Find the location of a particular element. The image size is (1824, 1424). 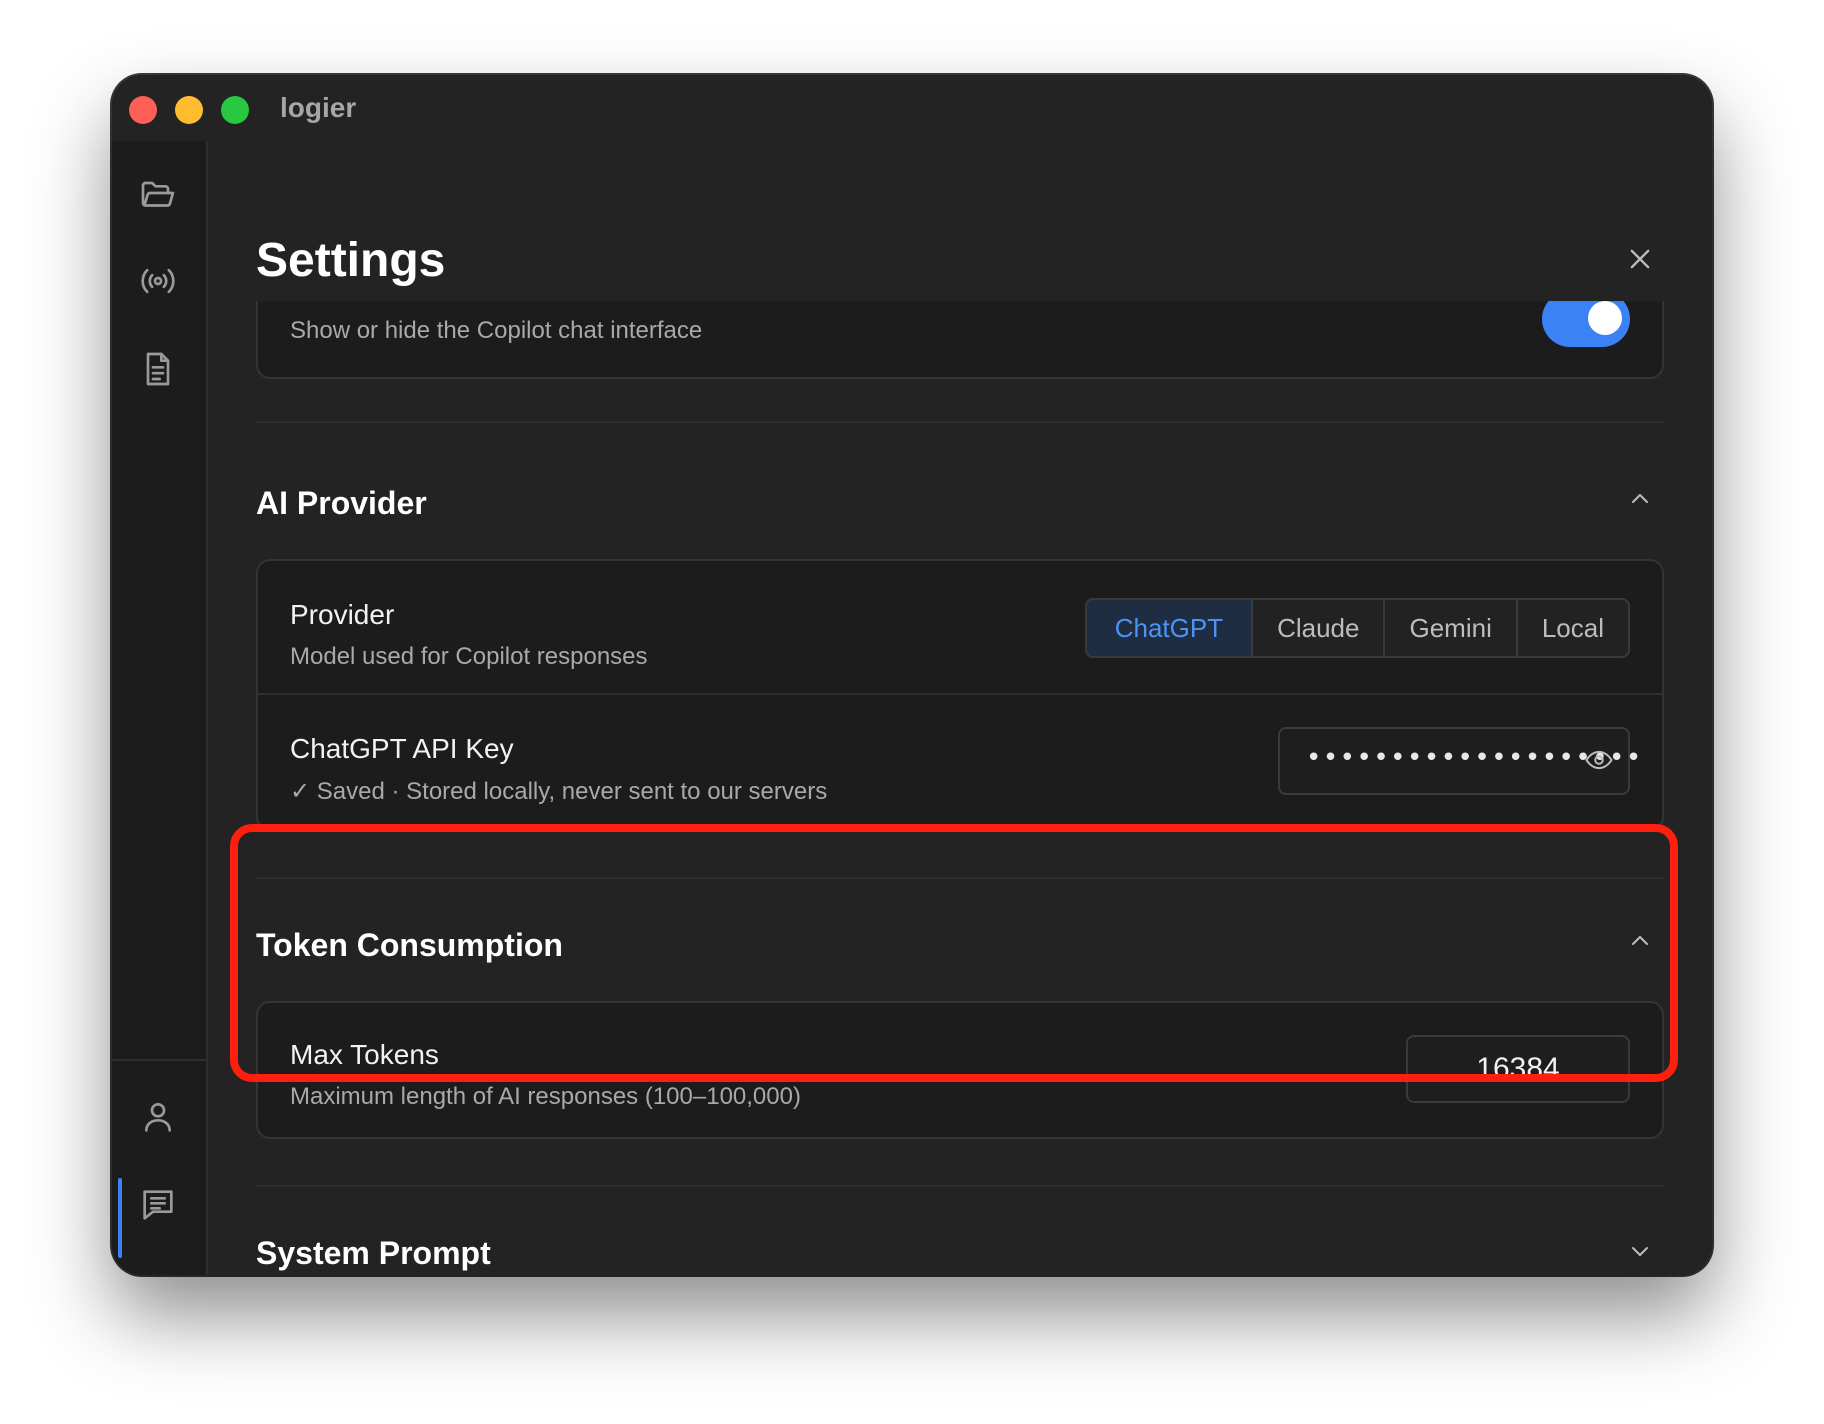

provider-option-claude: Claude is located at coordinates (1317, 628).